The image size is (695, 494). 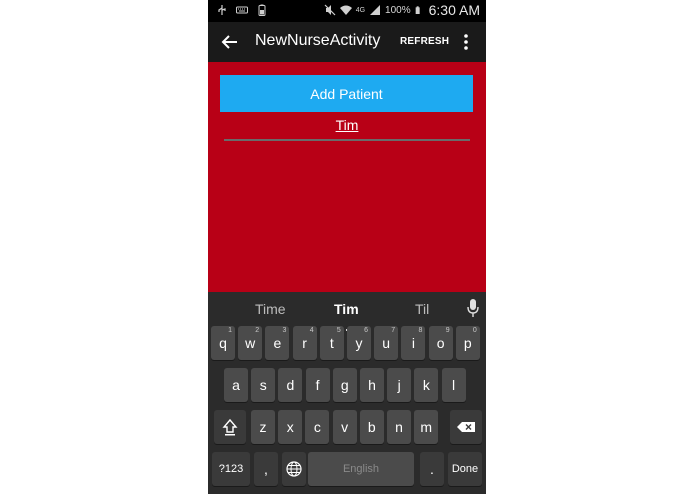 I want to click on backspace-icon, so click(x=466, y=427).